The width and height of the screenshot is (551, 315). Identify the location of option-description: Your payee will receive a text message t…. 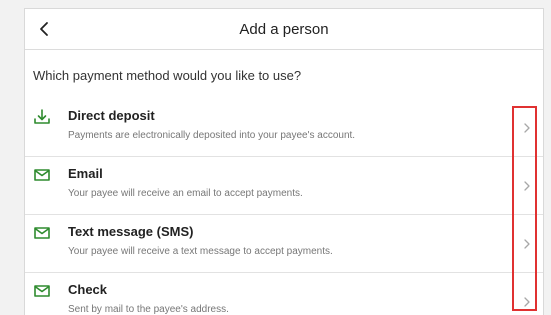
(200, 251).